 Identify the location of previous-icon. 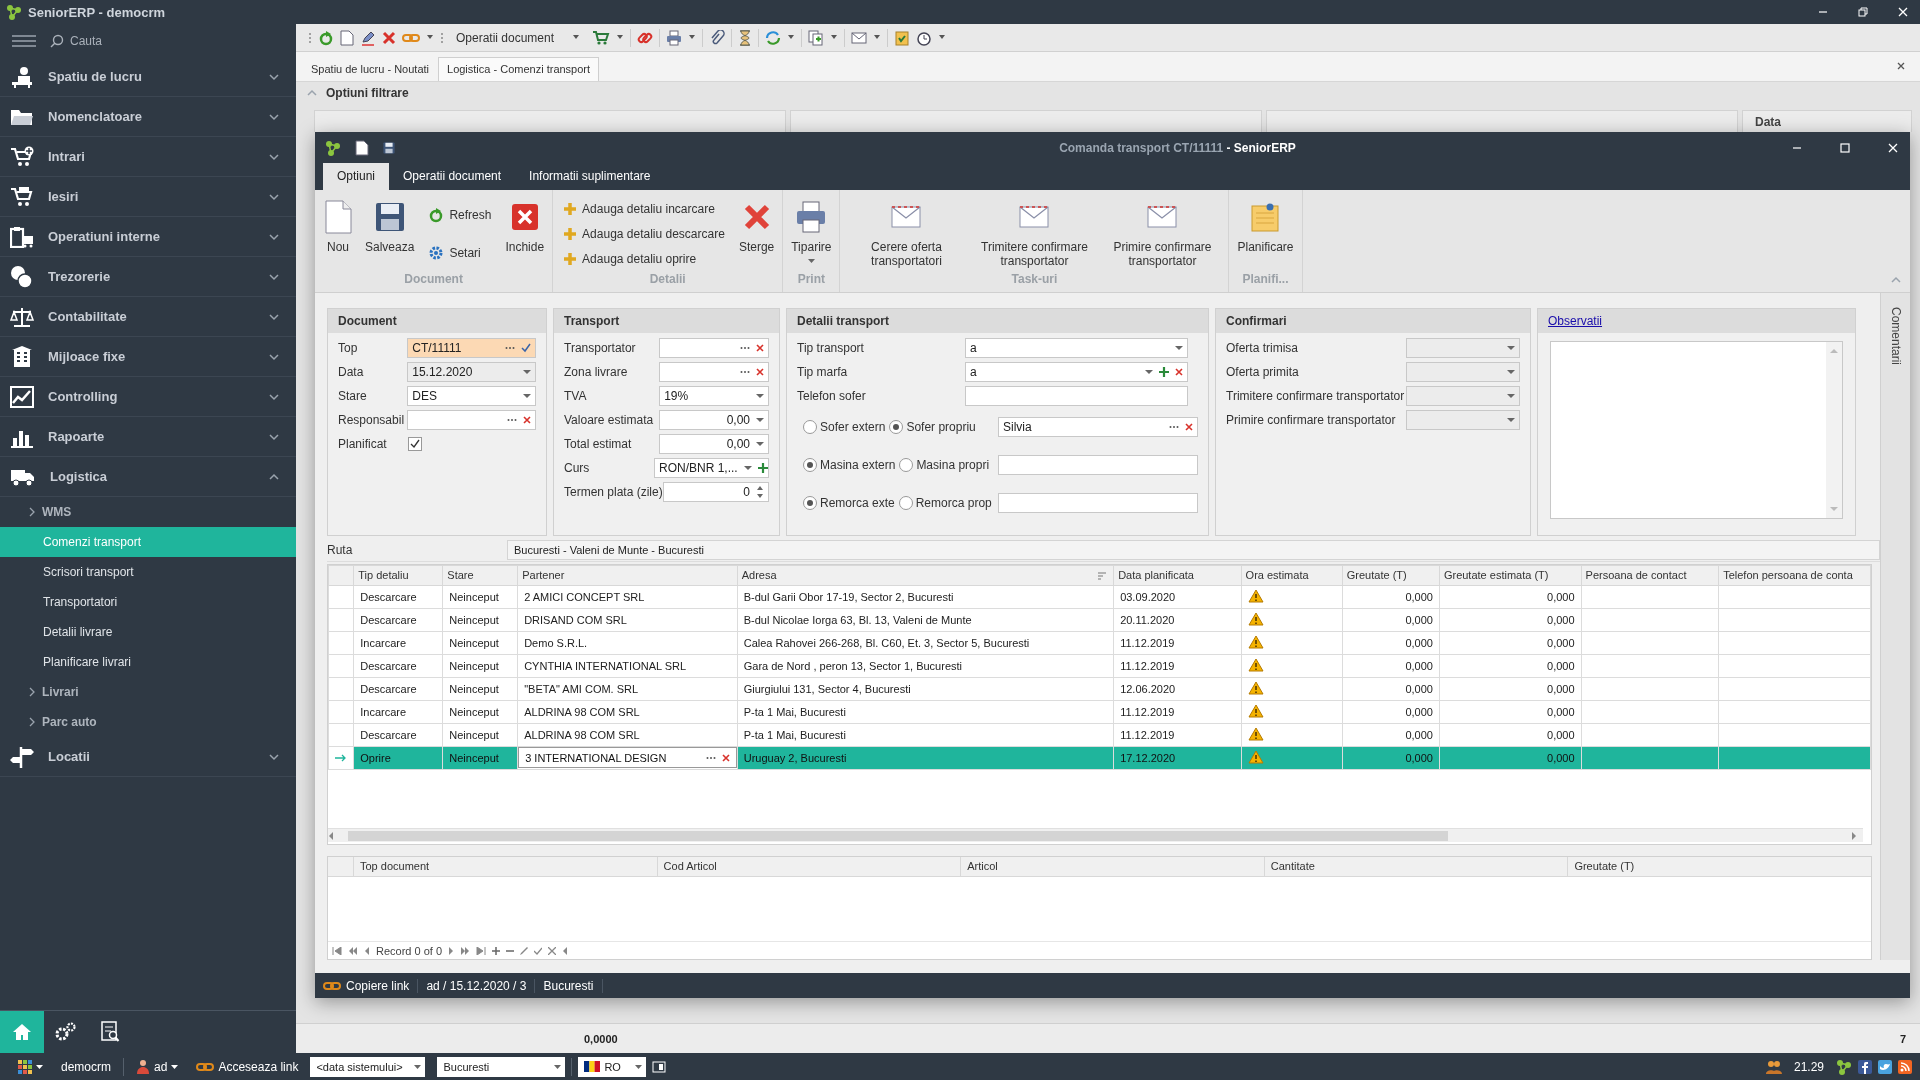
(367, 950).